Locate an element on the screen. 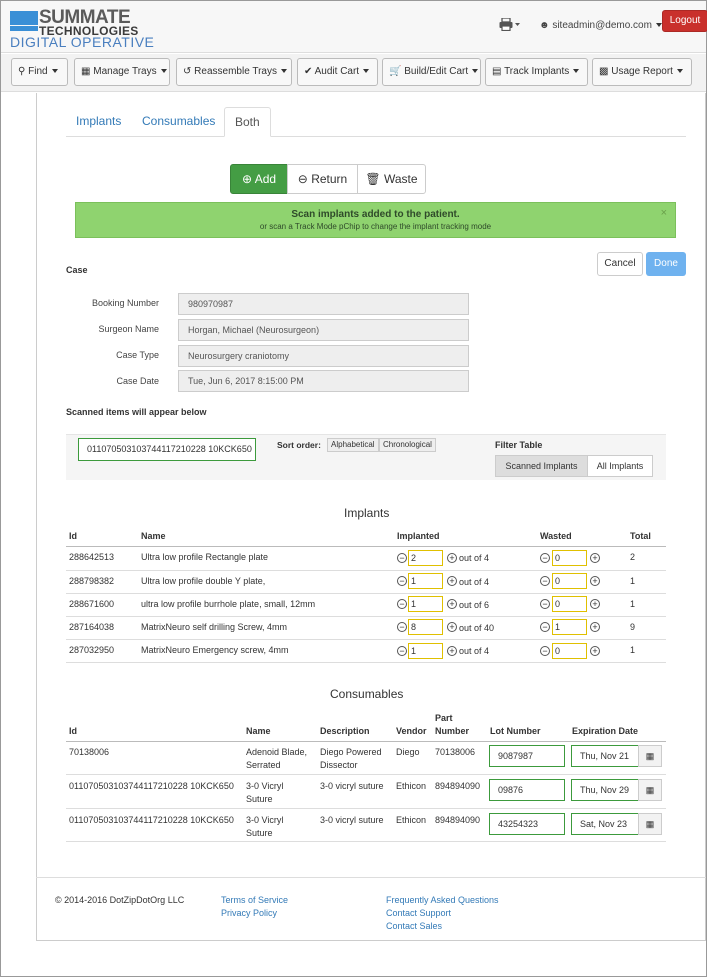 This screenshot has width=707, height=977. implant-out-of: out of 6 is located at coordinates (474, 605).